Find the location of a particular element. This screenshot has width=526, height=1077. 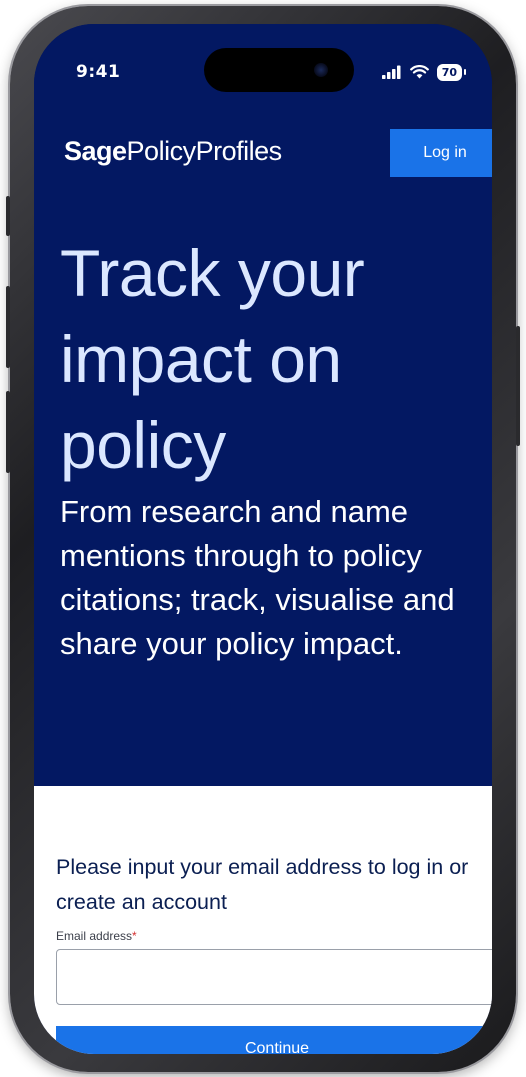

required-marker: * is located at coordinates (134, 936).